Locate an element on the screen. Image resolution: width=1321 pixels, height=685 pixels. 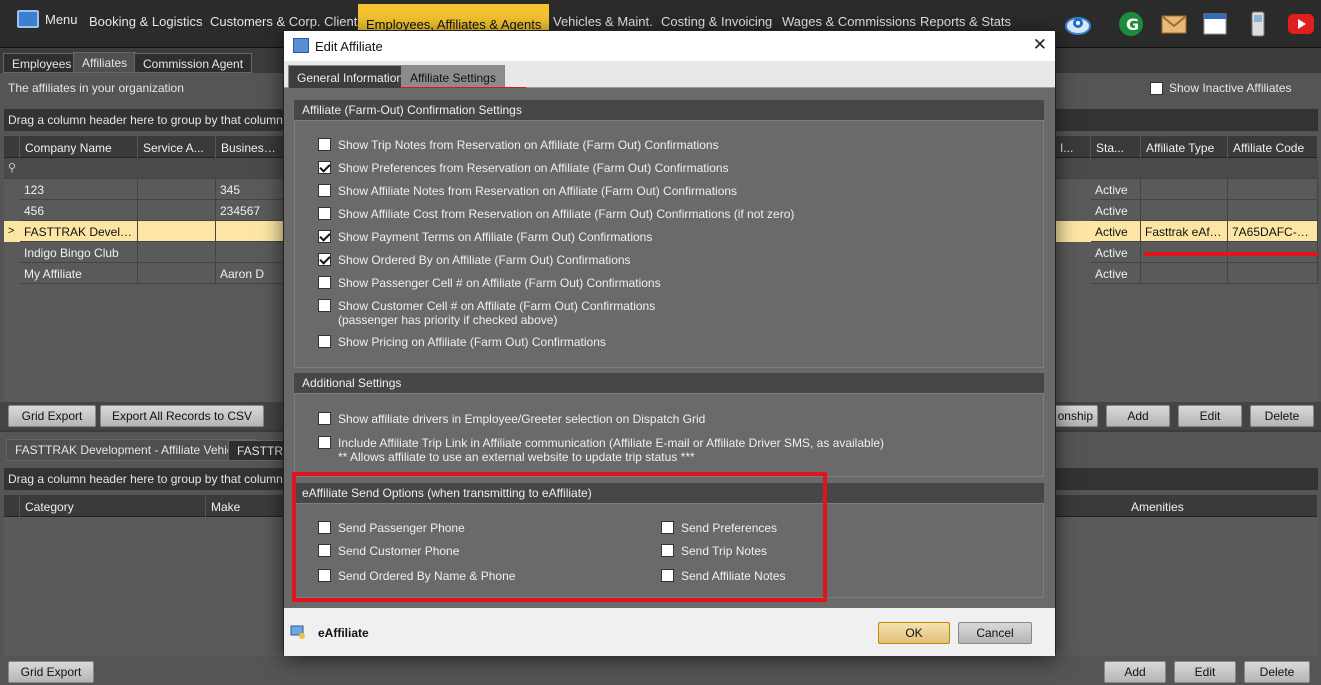
delete-button: Delete is located at coordinates (1282, 416).